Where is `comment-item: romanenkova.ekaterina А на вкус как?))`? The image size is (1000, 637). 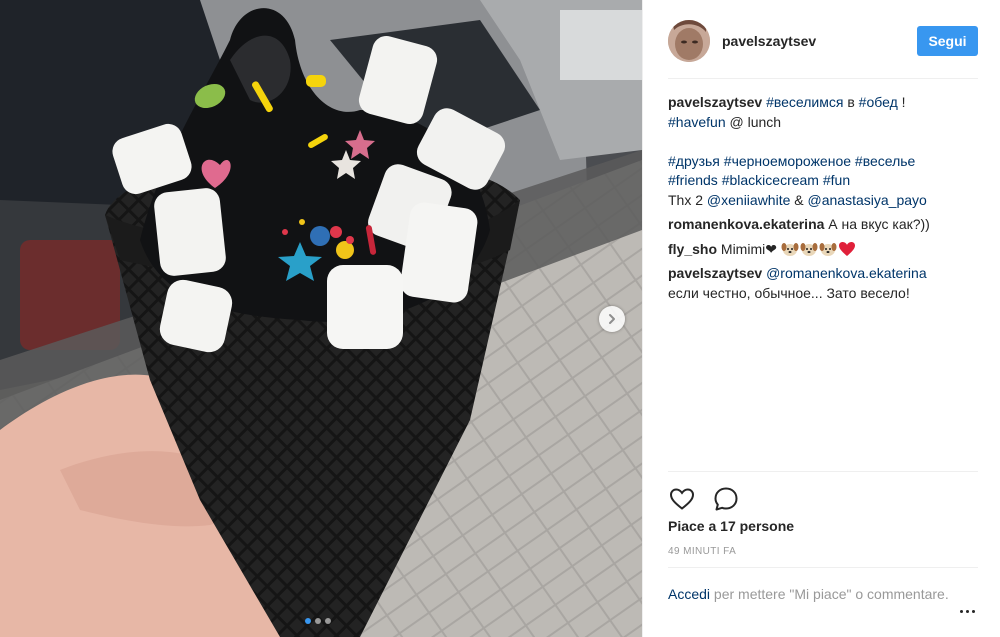 comment-item: romanenkova.ekaterina А на вкус как?)) is located at coordinates (823, 225).